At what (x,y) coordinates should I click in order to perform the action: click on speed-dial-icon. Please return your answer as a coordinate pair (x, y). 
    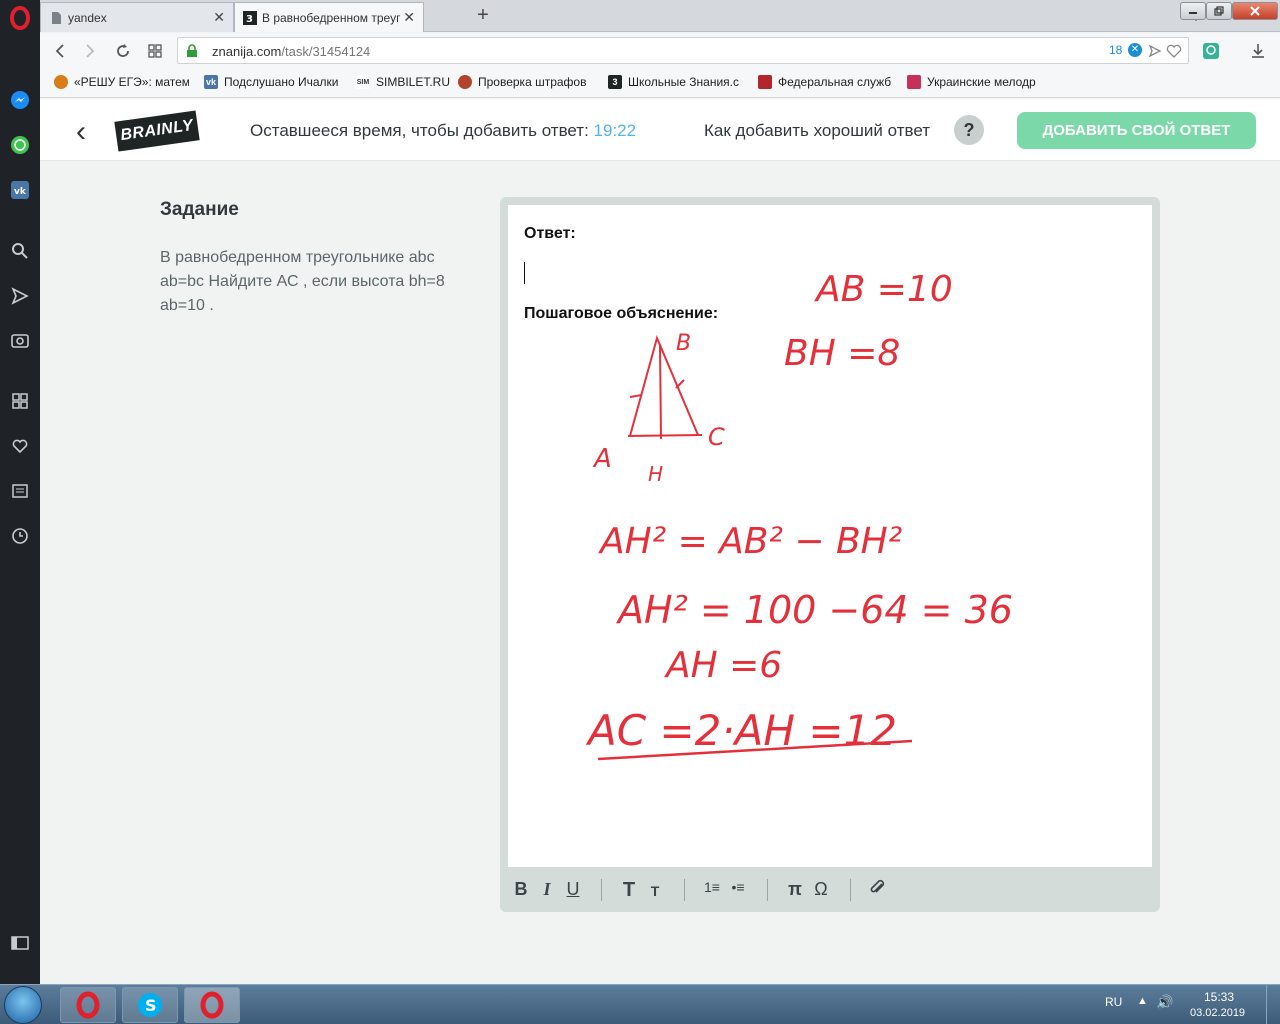
    Looking at the image, I should click on (20, 401).